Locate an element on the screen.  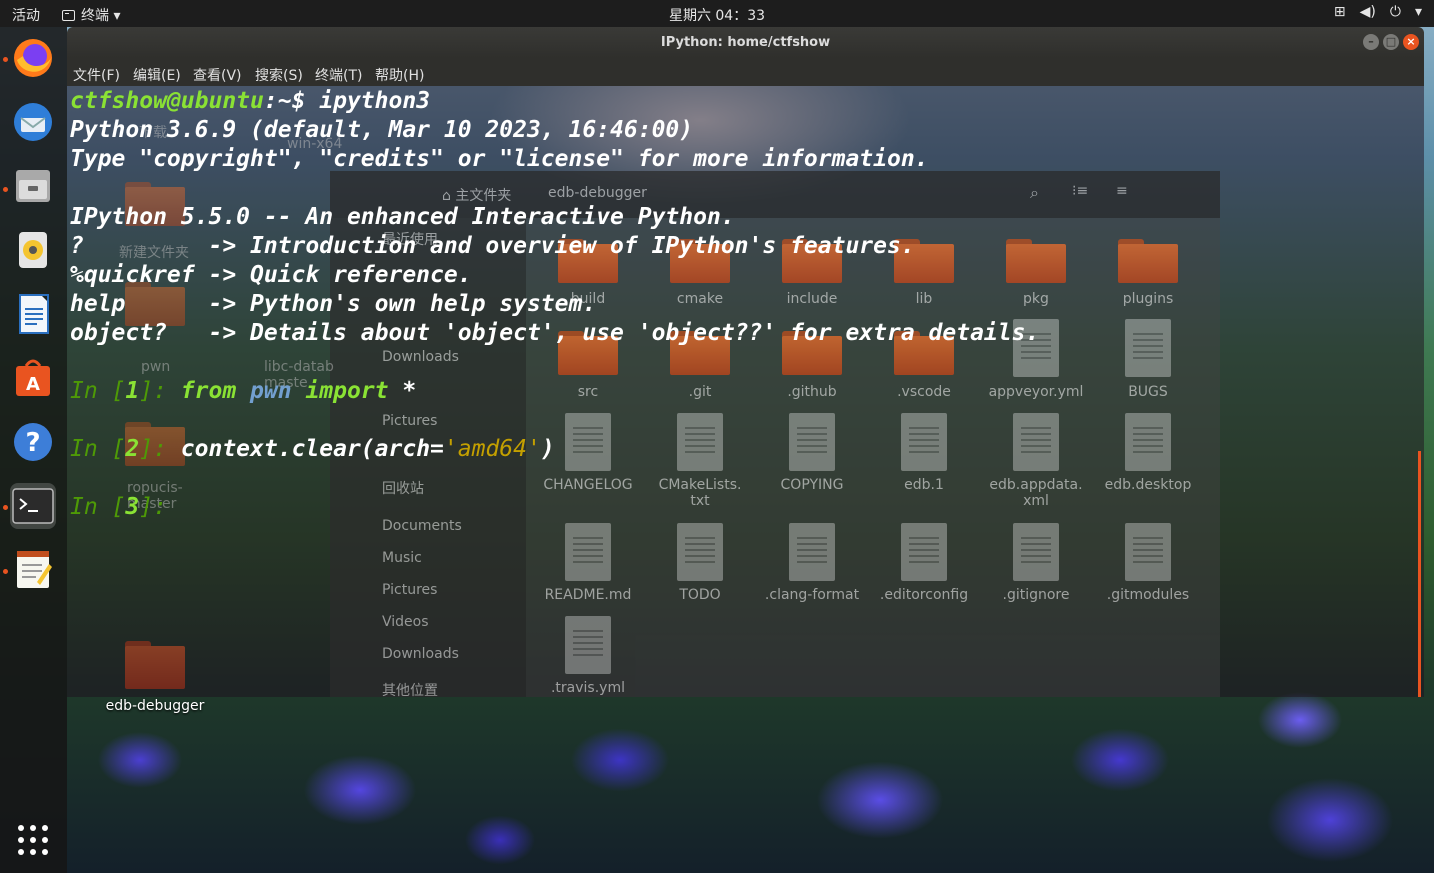
sidebar-item: Pictures is located at coordinates (410, 421).